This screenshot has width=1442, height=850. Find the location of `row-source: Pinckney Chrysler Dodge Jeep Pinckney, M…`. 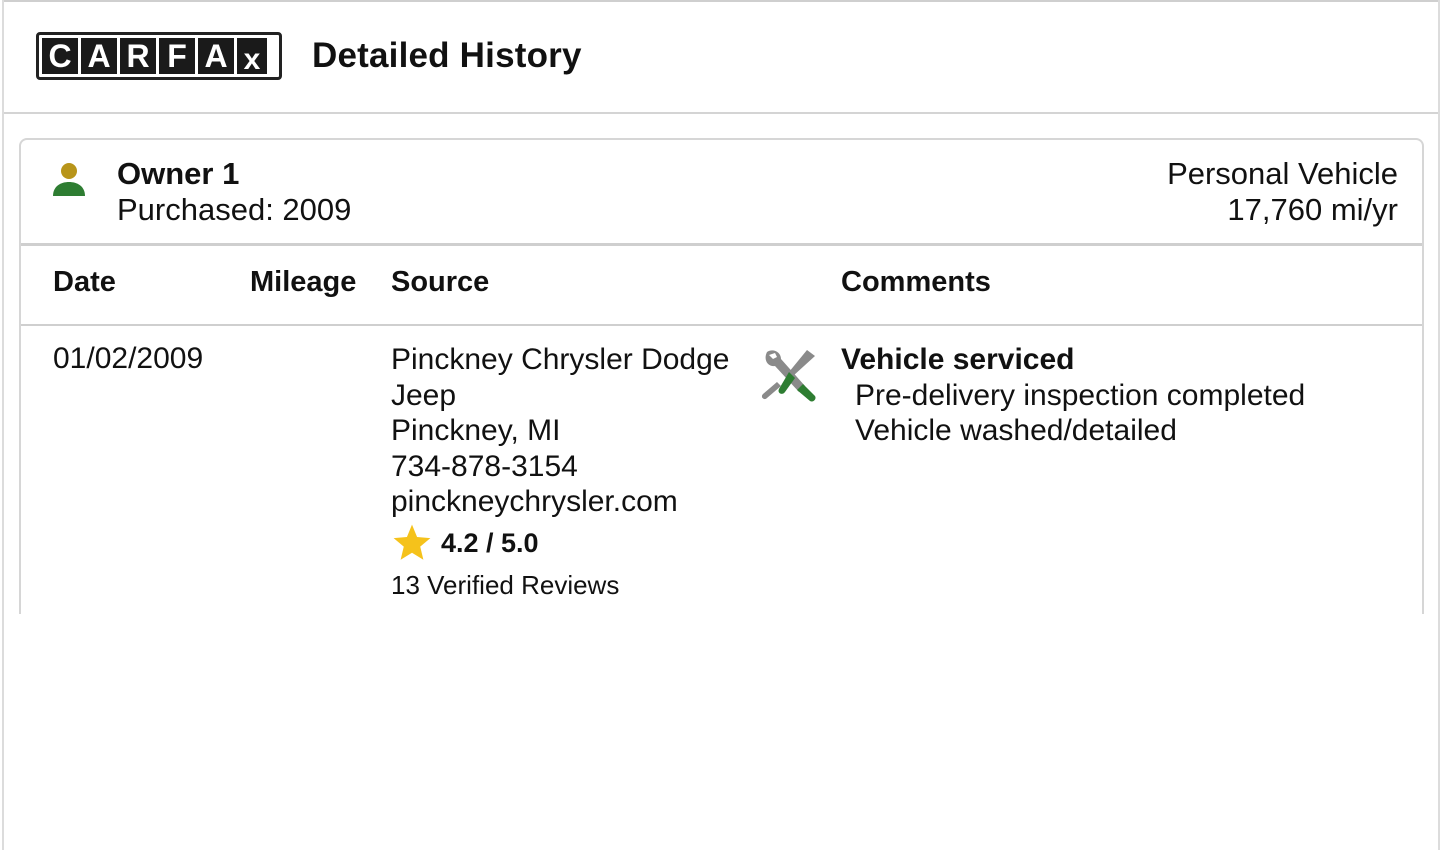

row-source: Pinckney Chrysler Dodge Jeep Pinckney, M… is located at coordinates (576, 431).